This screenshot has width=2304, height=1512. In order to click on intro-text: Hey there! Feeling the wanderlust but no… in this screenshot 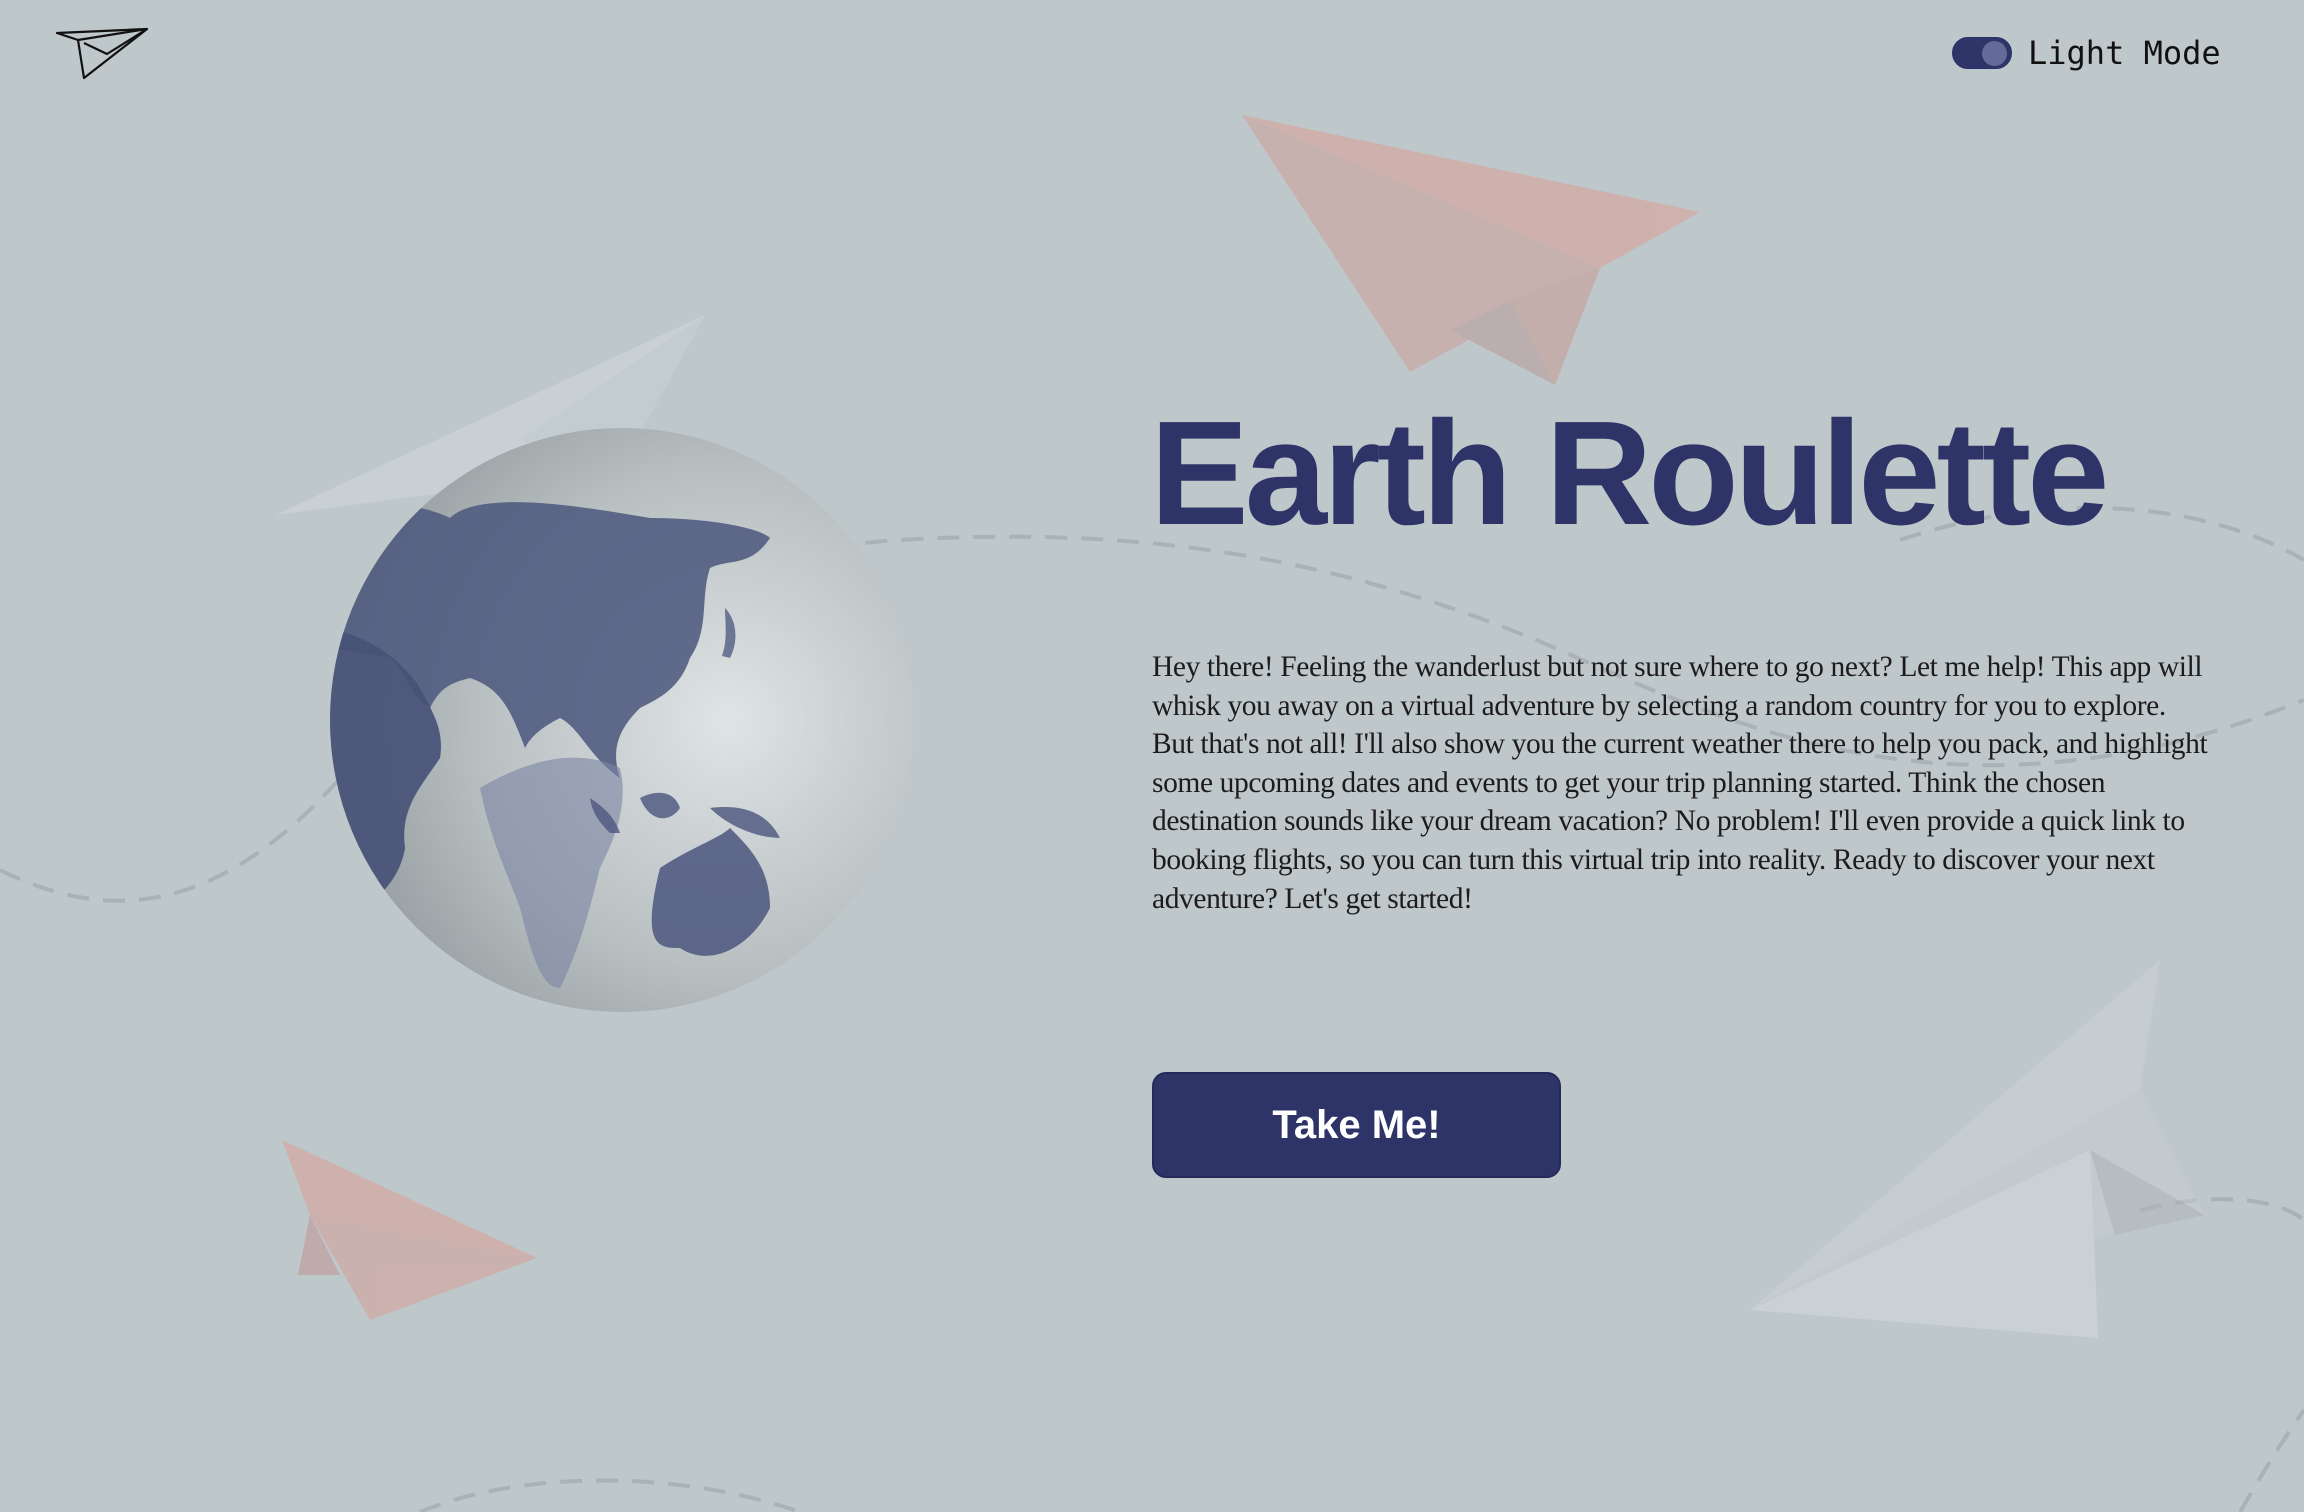, I will do `click(1682, 783)`.